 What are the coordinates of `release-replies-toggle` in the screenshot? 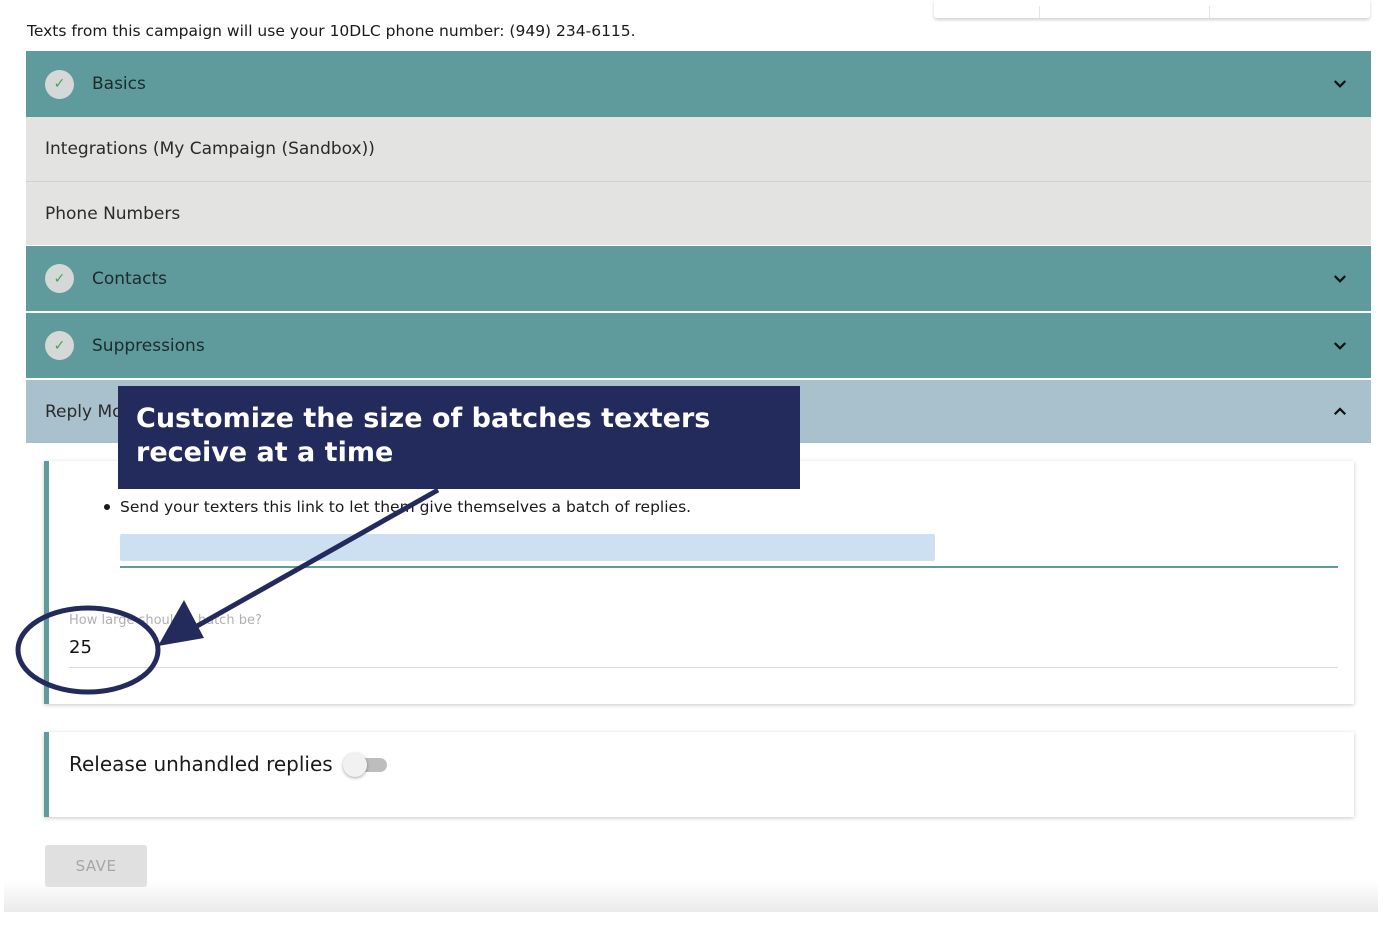 It's located at (364, 764).